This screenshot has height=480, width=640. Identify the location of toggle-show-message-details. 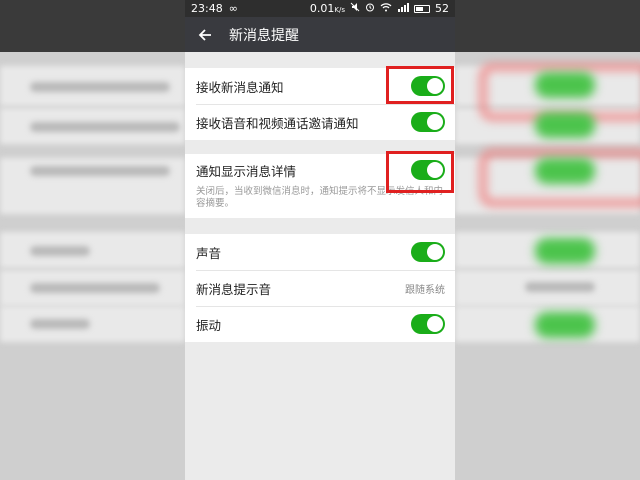
(428, 170).